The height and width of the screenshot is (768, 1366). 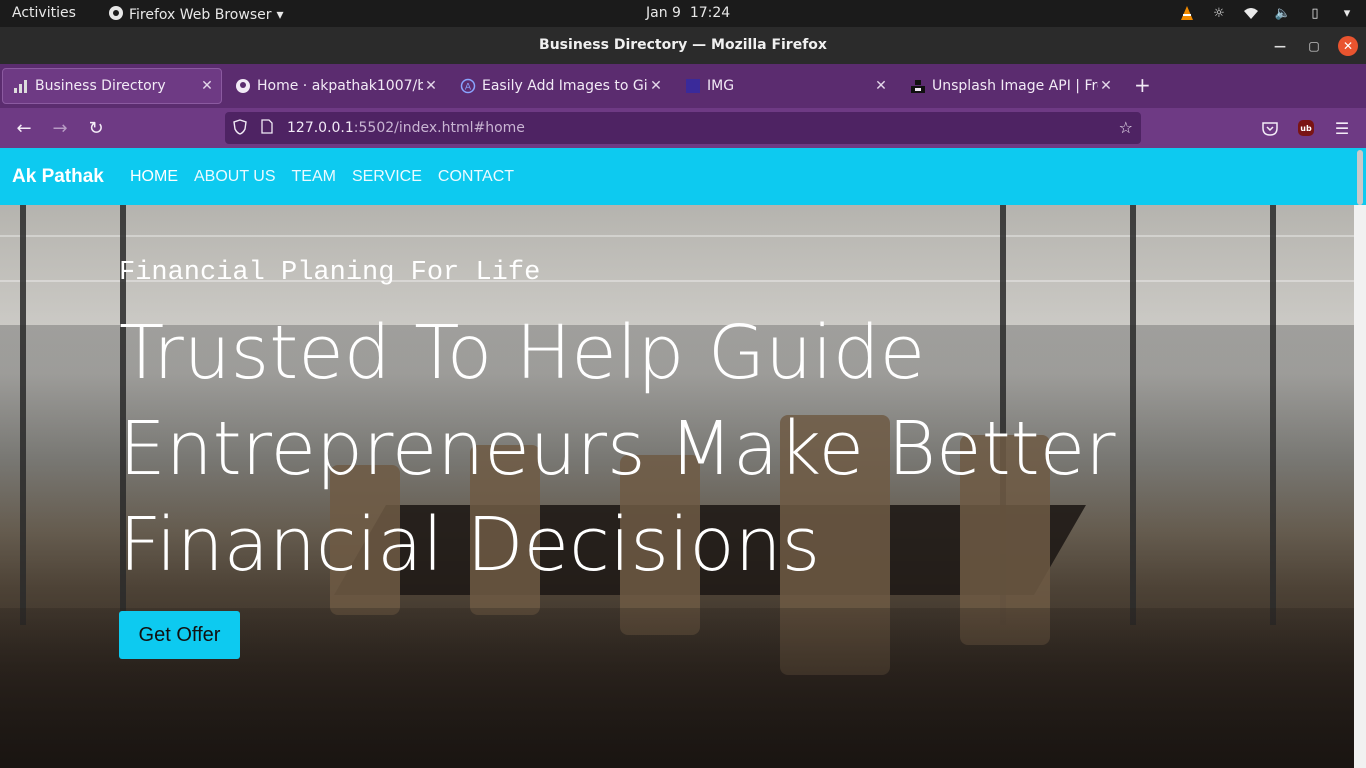 I want to click on hero-subtitle: Financial Planing For Life, so click(x=330, y=273).